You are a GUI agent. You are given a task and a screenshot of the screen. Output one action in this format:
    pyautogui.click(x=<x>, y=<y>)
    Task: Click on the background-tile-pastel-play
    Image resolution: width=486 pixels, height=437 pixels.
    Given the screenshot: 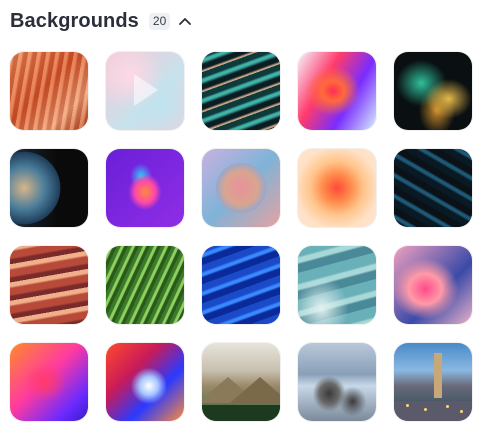 What is the action you would take?
    pyautogui.click(x=145, y=91)
    